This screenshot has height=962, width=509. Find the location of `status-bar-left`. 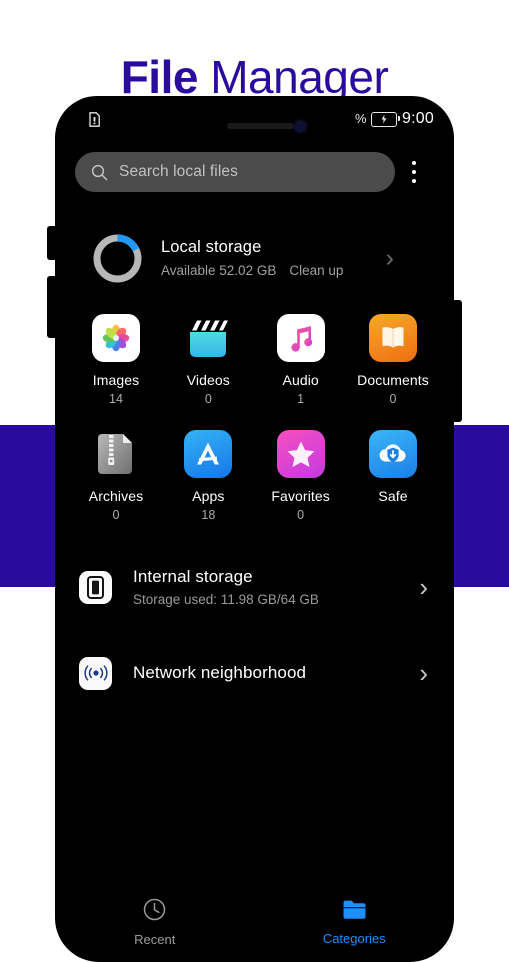

status-bar-left is located at coordinates (94, 119).